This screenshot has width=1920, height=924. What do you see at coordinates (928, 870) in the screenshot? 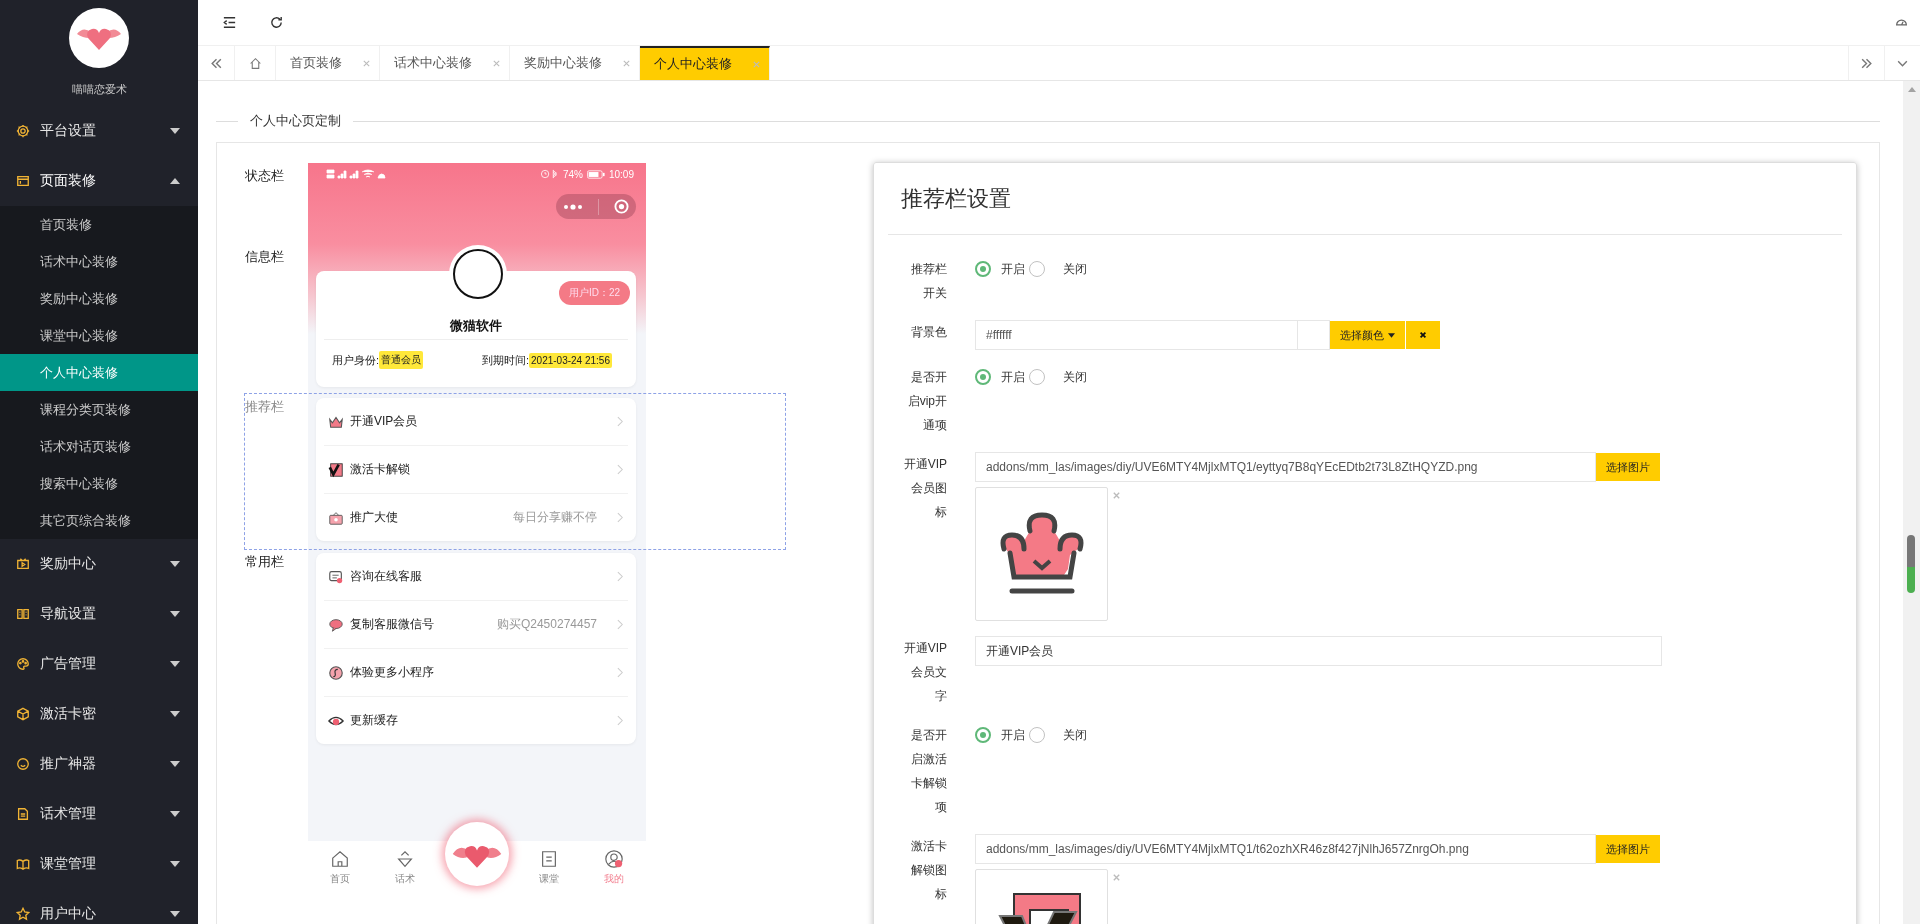
I see `field-label: 激活卡解锁图标` at bounding box center [928, 870].